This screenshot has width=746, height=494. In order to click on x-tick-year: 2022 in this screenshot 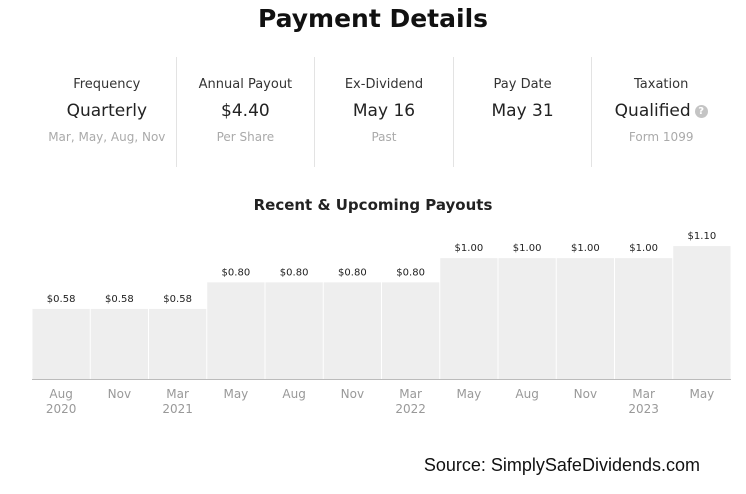, I will do `click(410, 409)`.